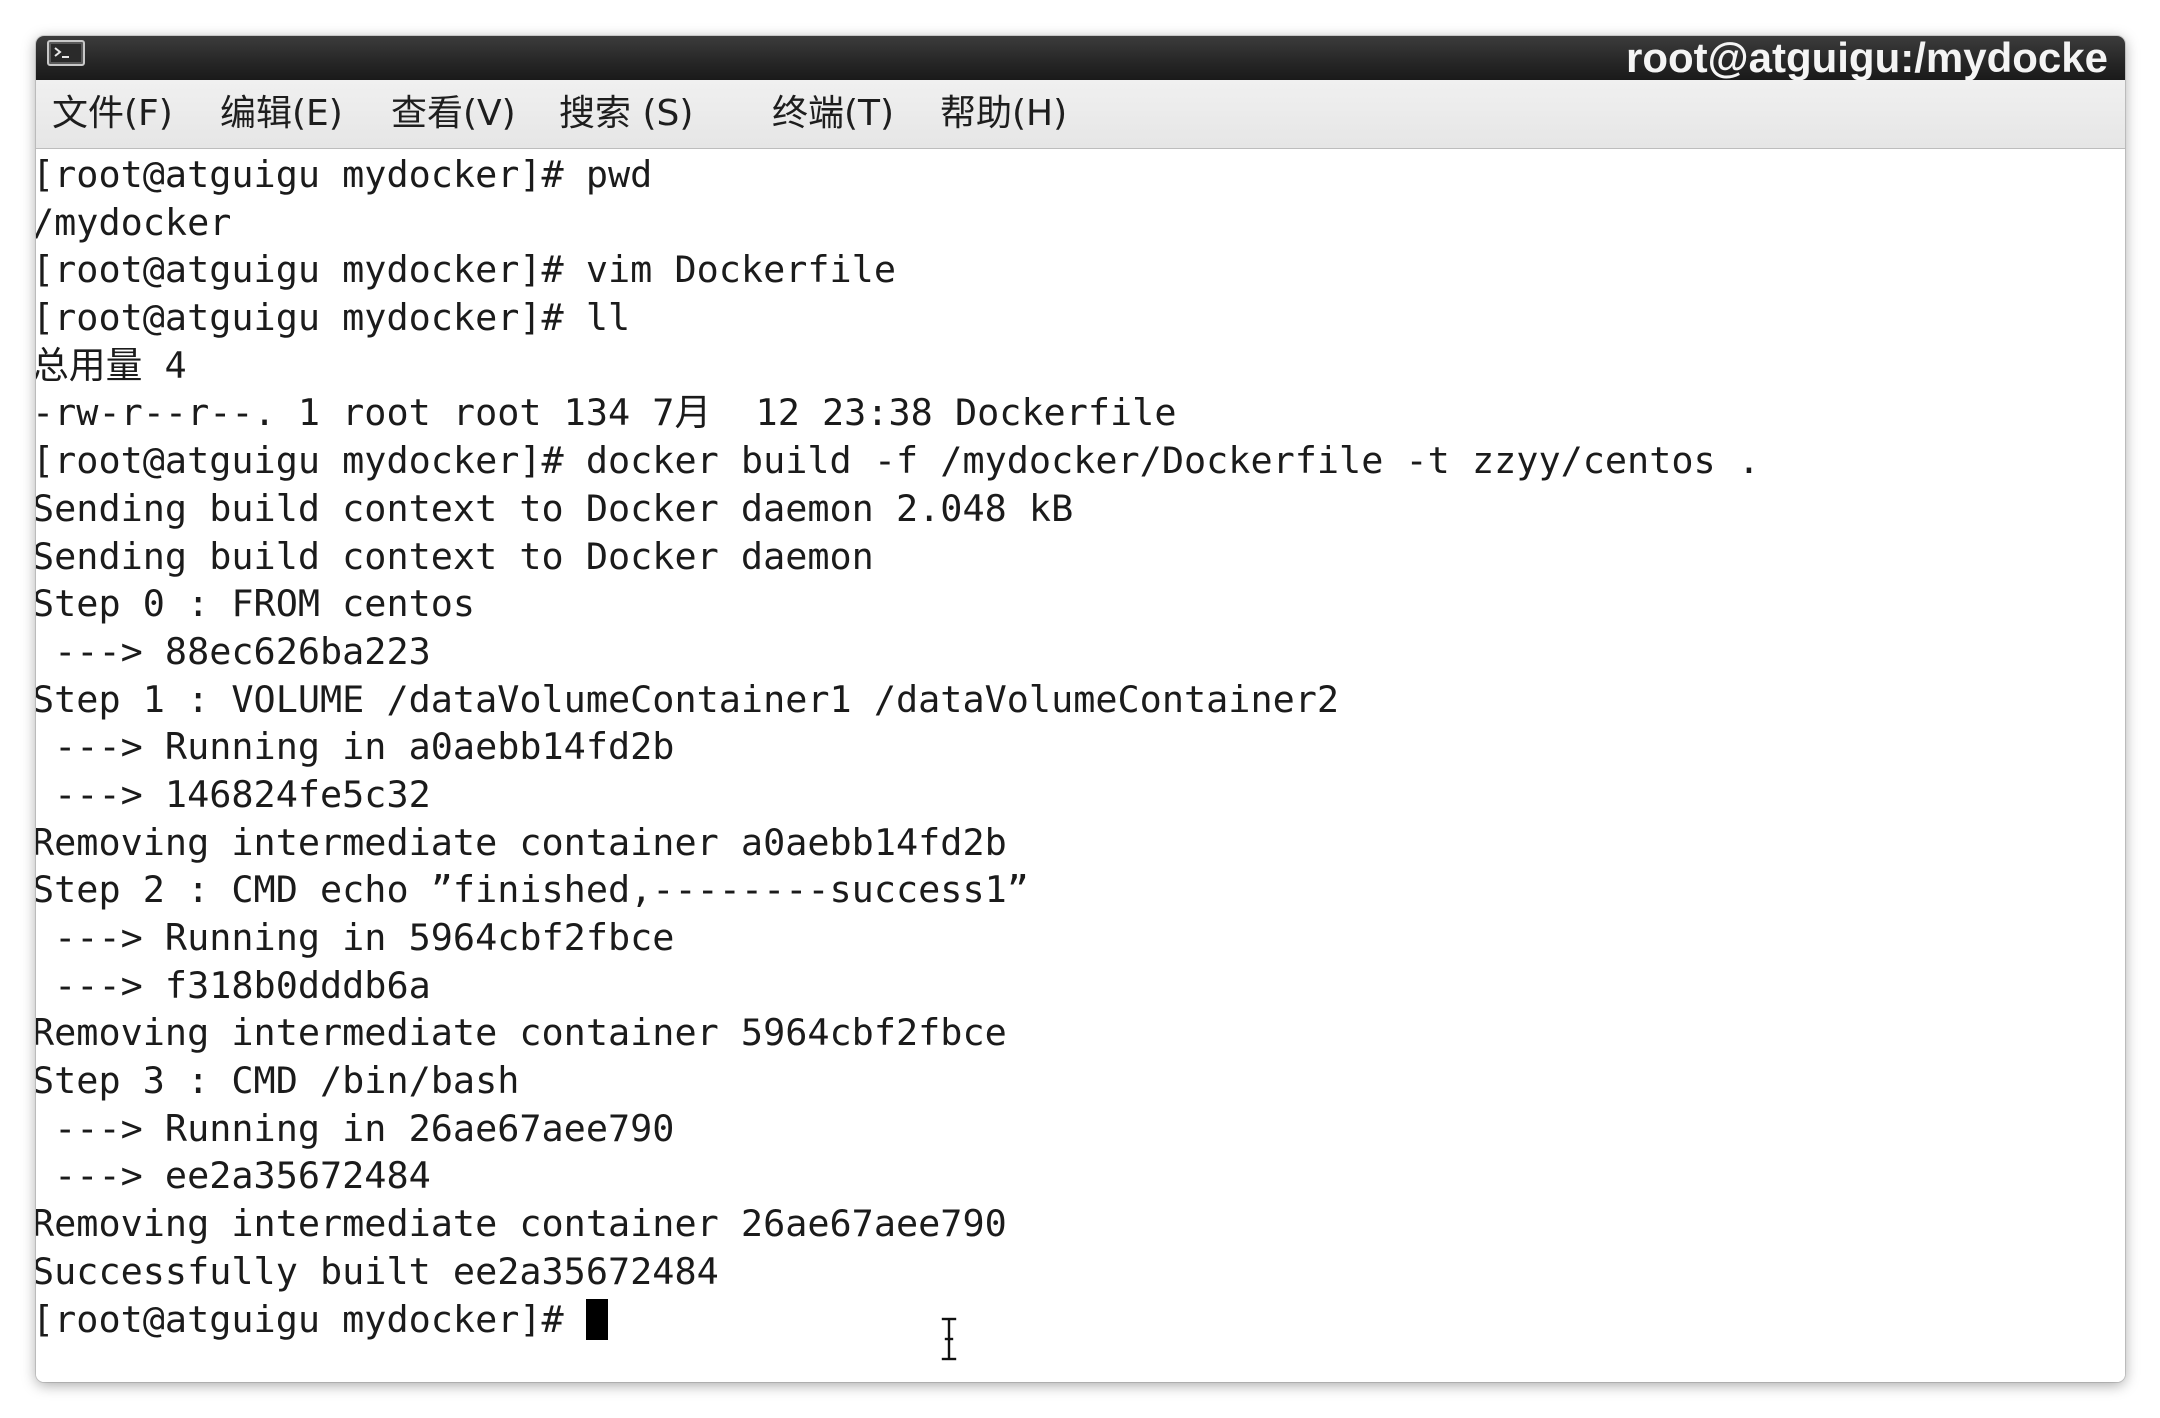  Describe the element at coordinates (453, 114) in the screenshot. I see `menu-view: 查看(V)` at that location.